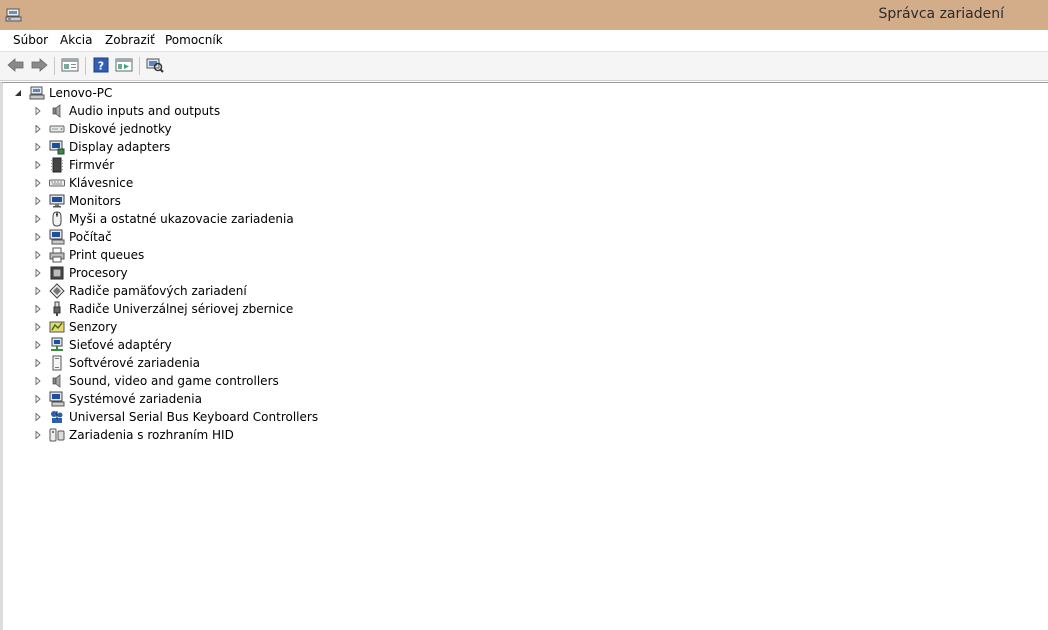 This screenshot has height=630, width=1048. Describe the element at coordinates (117, 399) in the screenshot. I see `tree-item-systemove-zariadenia: Systémové zariadenia` at that location.